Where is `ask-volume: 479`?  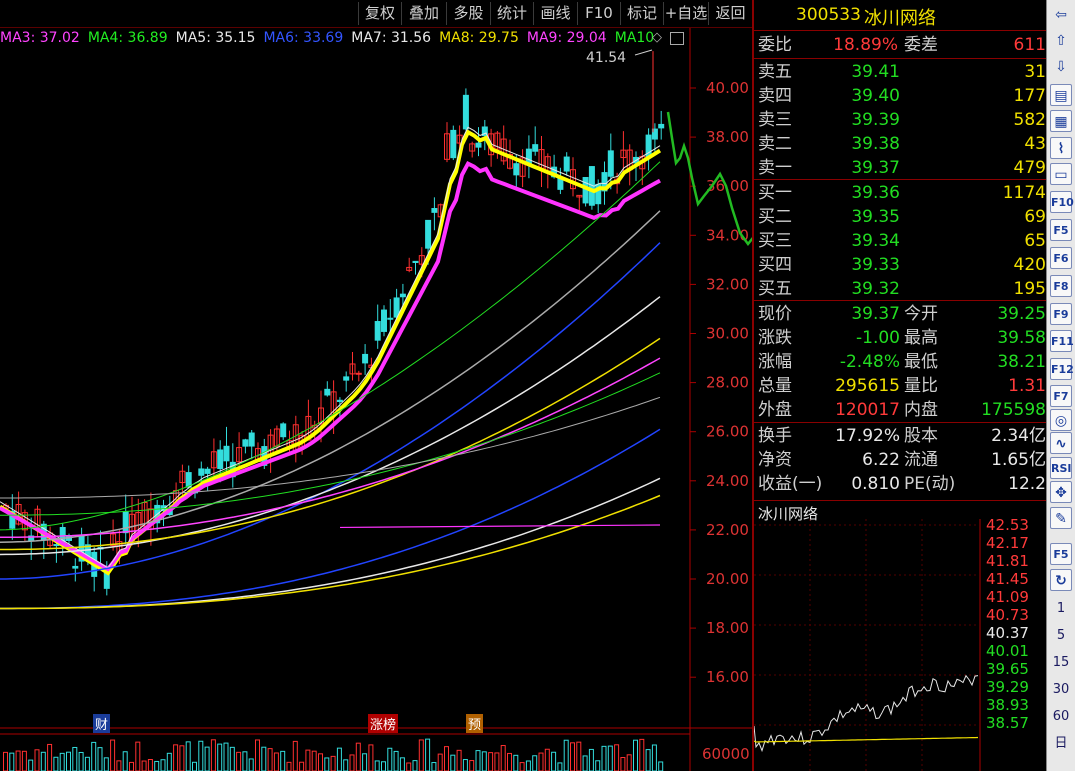 ask-volume: 479 is located at coordinates (1029, 168).